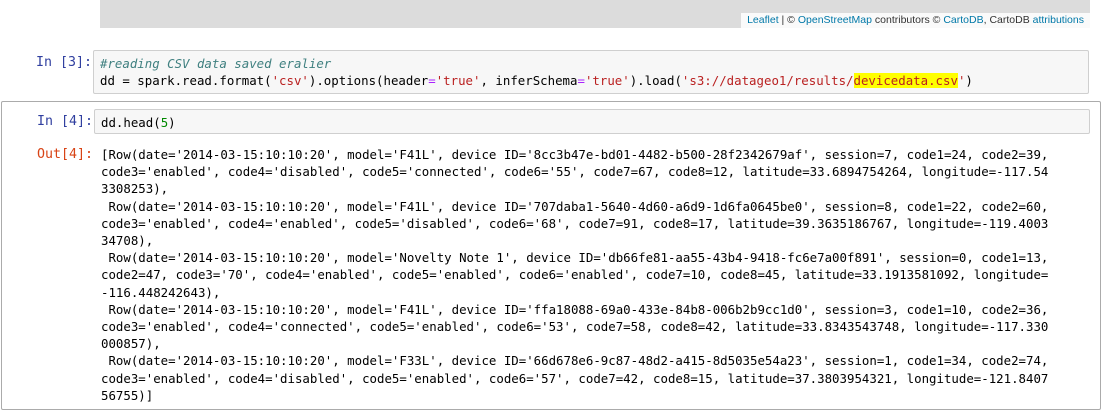 This screenshot has width=1107, height=415. What do you see at coordinates (592, 121) in the screenshot?
I see `code-input-area: dd.head(5)` at bounding box center [592, 121].